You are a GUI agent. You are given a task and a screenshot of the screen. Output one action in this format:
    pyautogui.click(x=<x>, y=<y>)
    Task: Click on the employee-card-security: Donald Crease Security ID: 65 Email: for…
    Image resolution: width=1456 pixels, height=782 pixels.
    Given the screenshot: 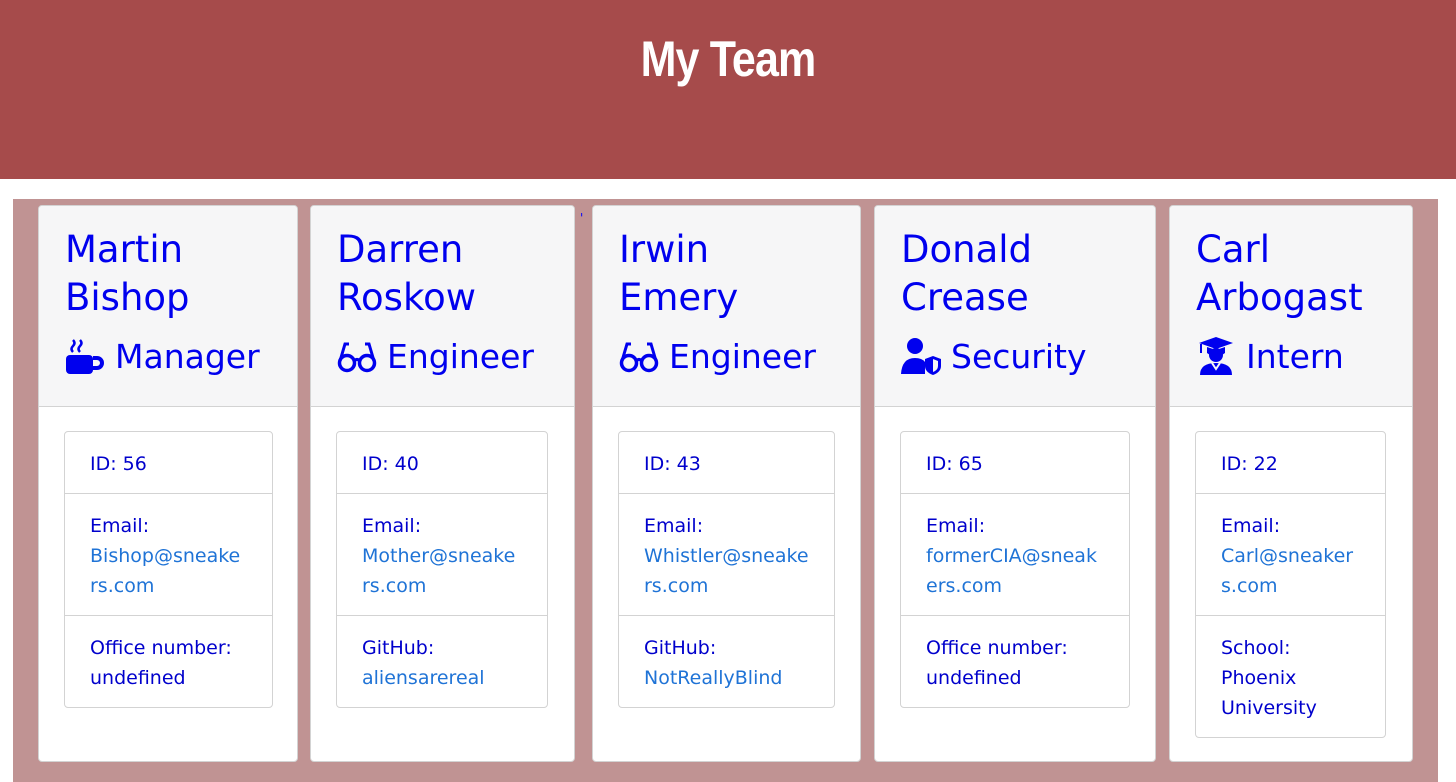 What is the action you would take?
    pyautogui.click(x=1015, y=483)
    